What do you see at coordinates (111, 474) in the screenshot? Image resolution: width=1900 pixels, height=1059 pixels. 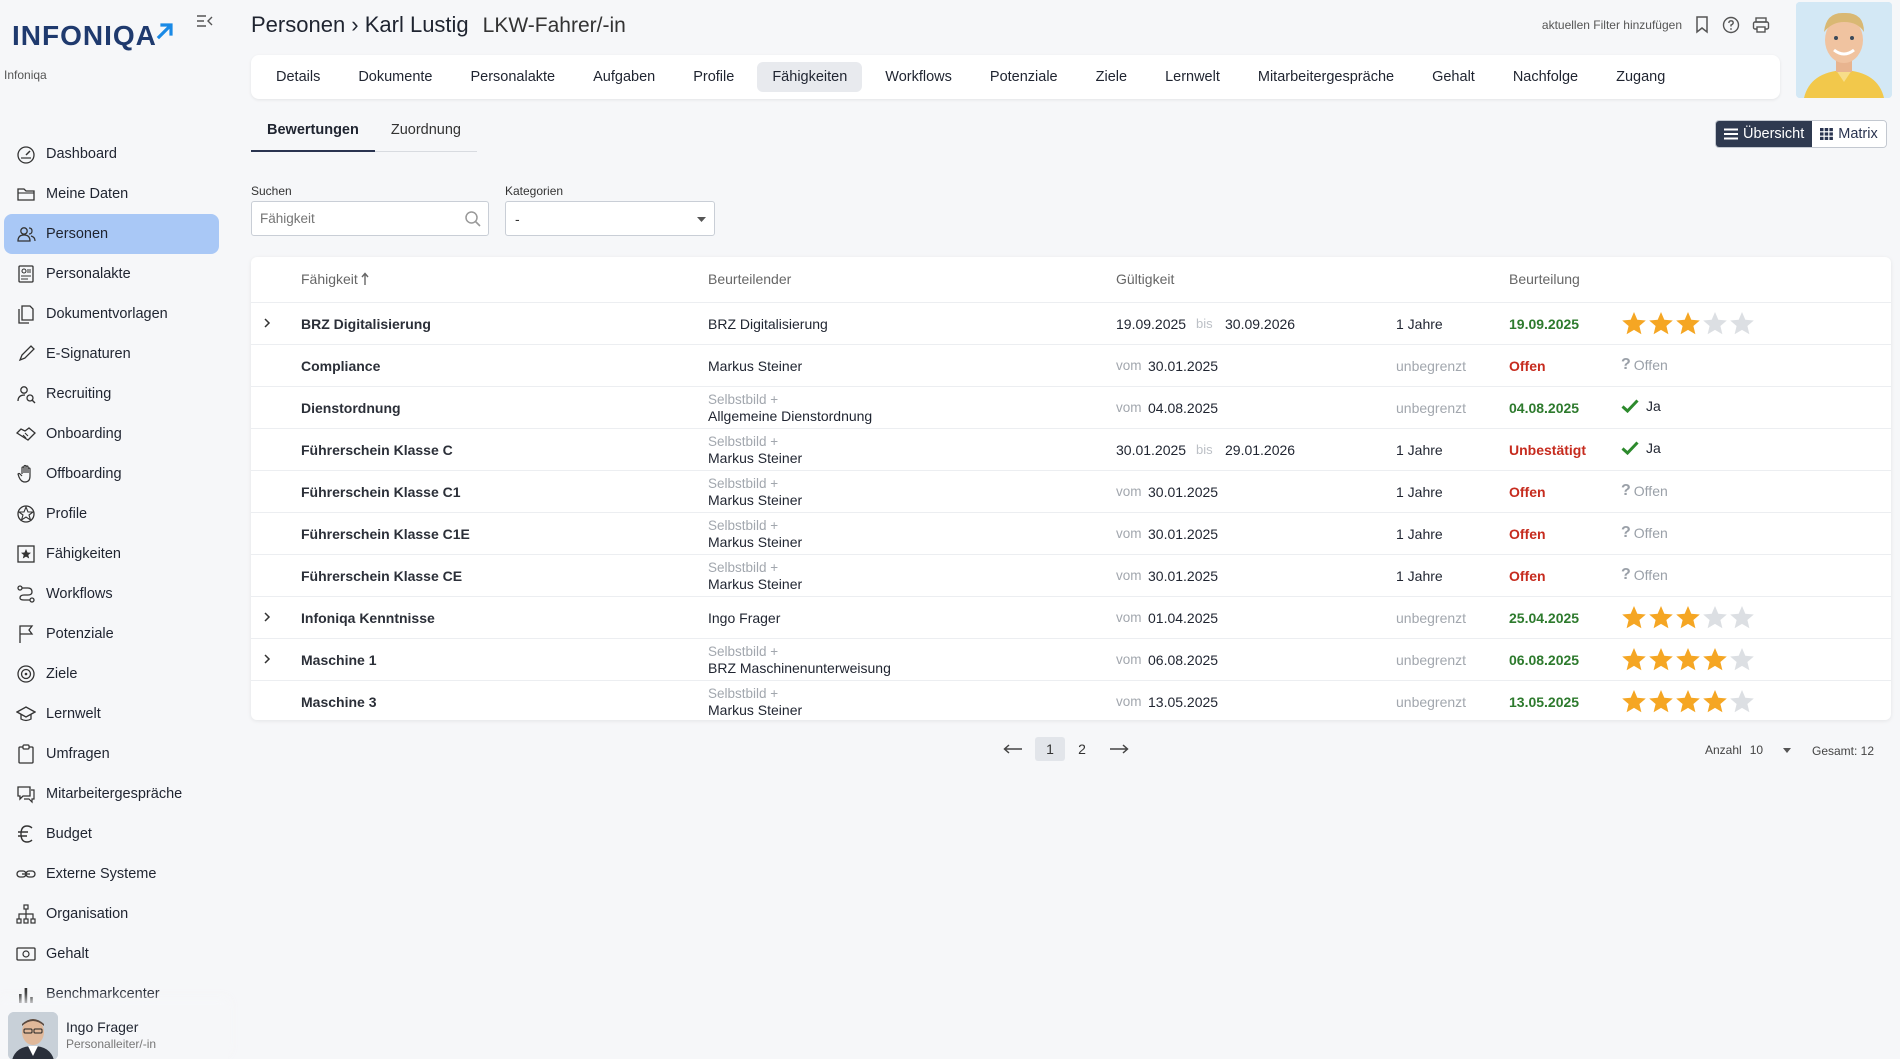 I see `sidebar-item-offboarding: Offboarding` at bounding box center [111, 474].